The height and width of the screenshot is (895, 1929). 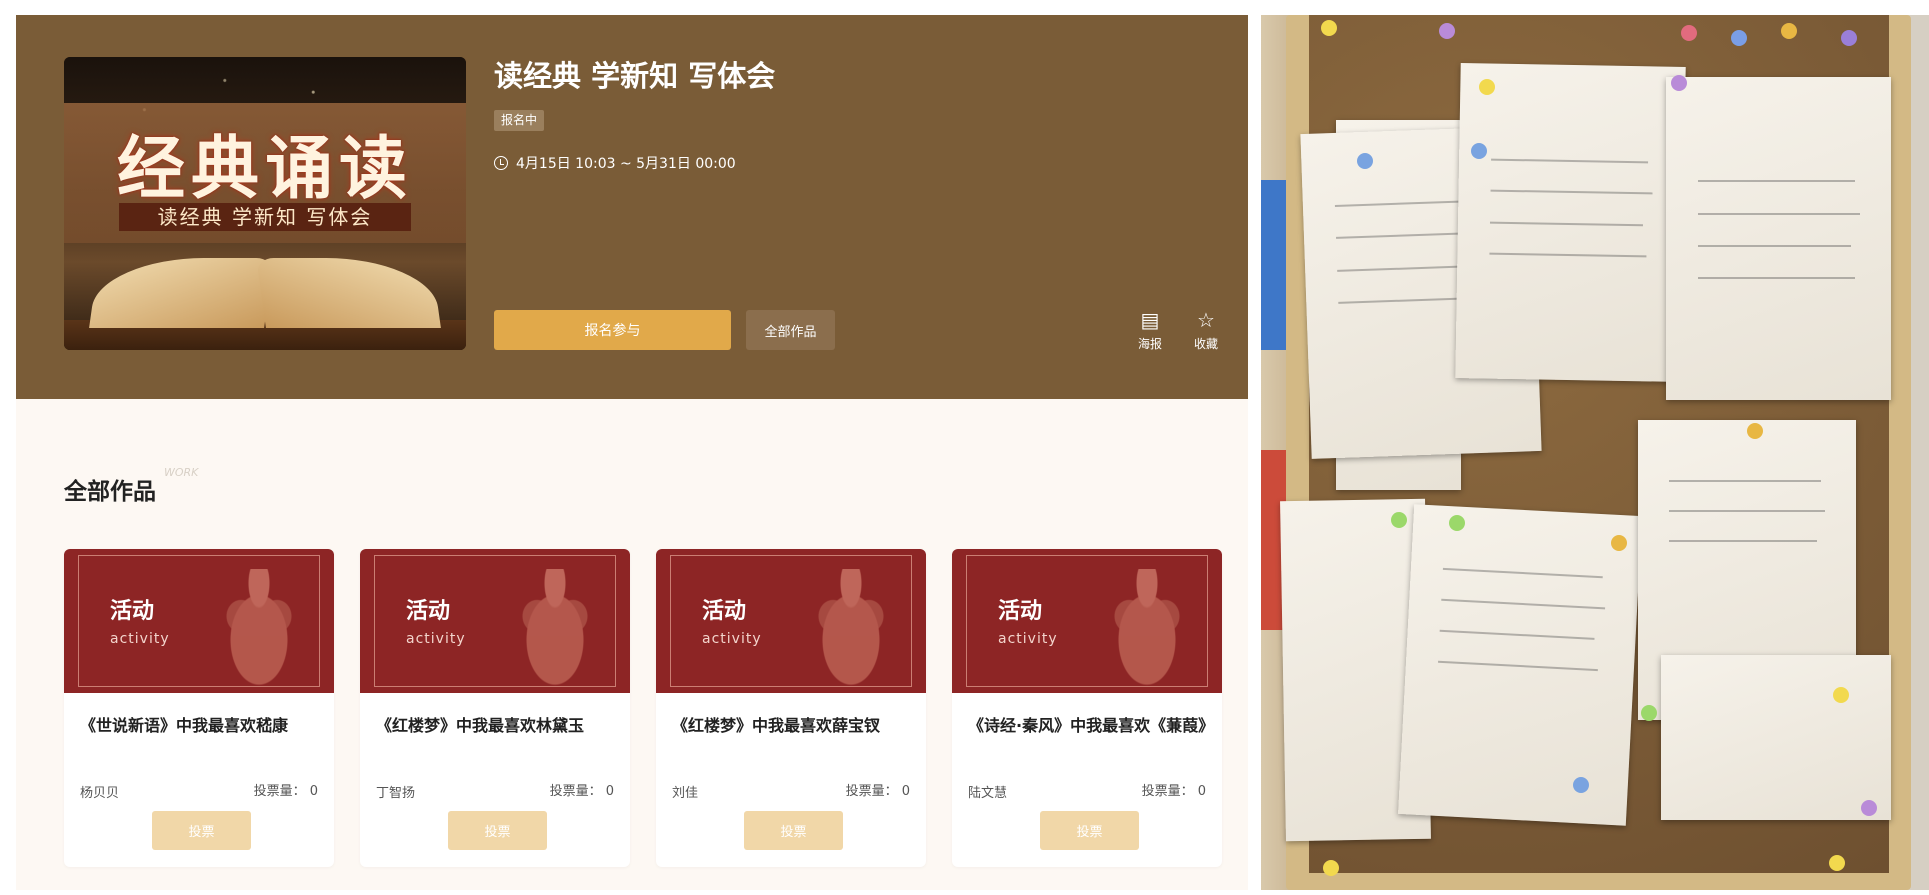 I want to click on clock-icon, so click(x=501, y=163).